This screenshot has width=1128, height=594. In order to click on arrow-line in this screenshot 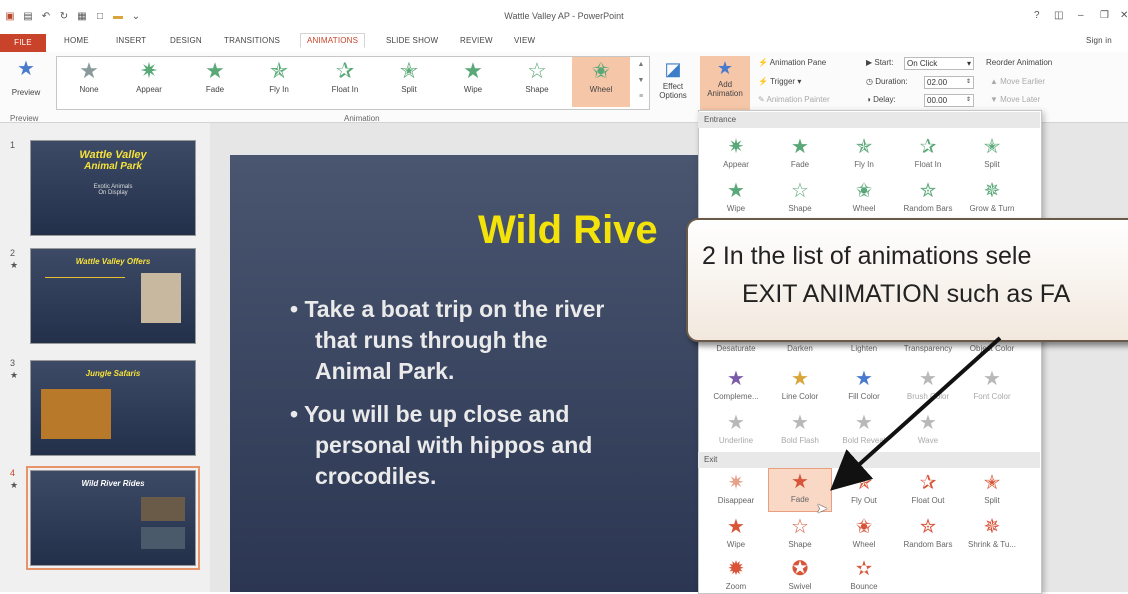, I will do `click(916, 413)`.